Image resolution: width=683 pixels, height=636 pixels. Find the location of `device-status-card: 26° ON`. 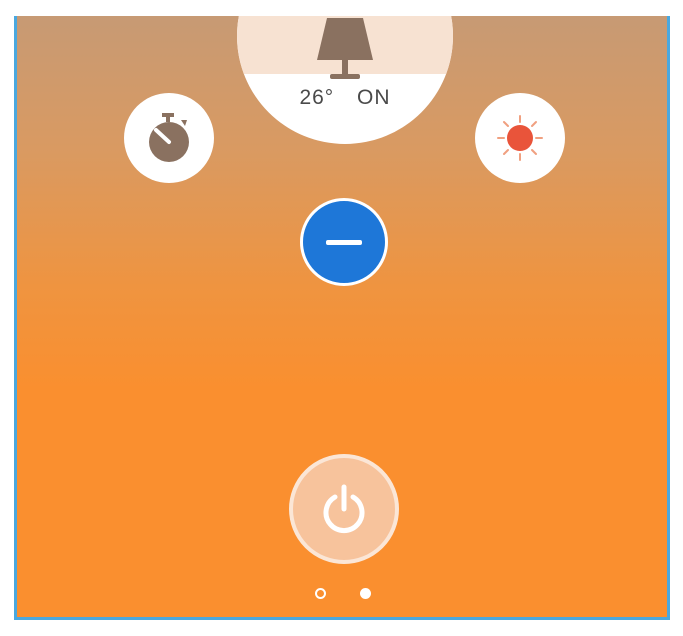

device-status-card: 26° ON is located at coordinates (345, 80).